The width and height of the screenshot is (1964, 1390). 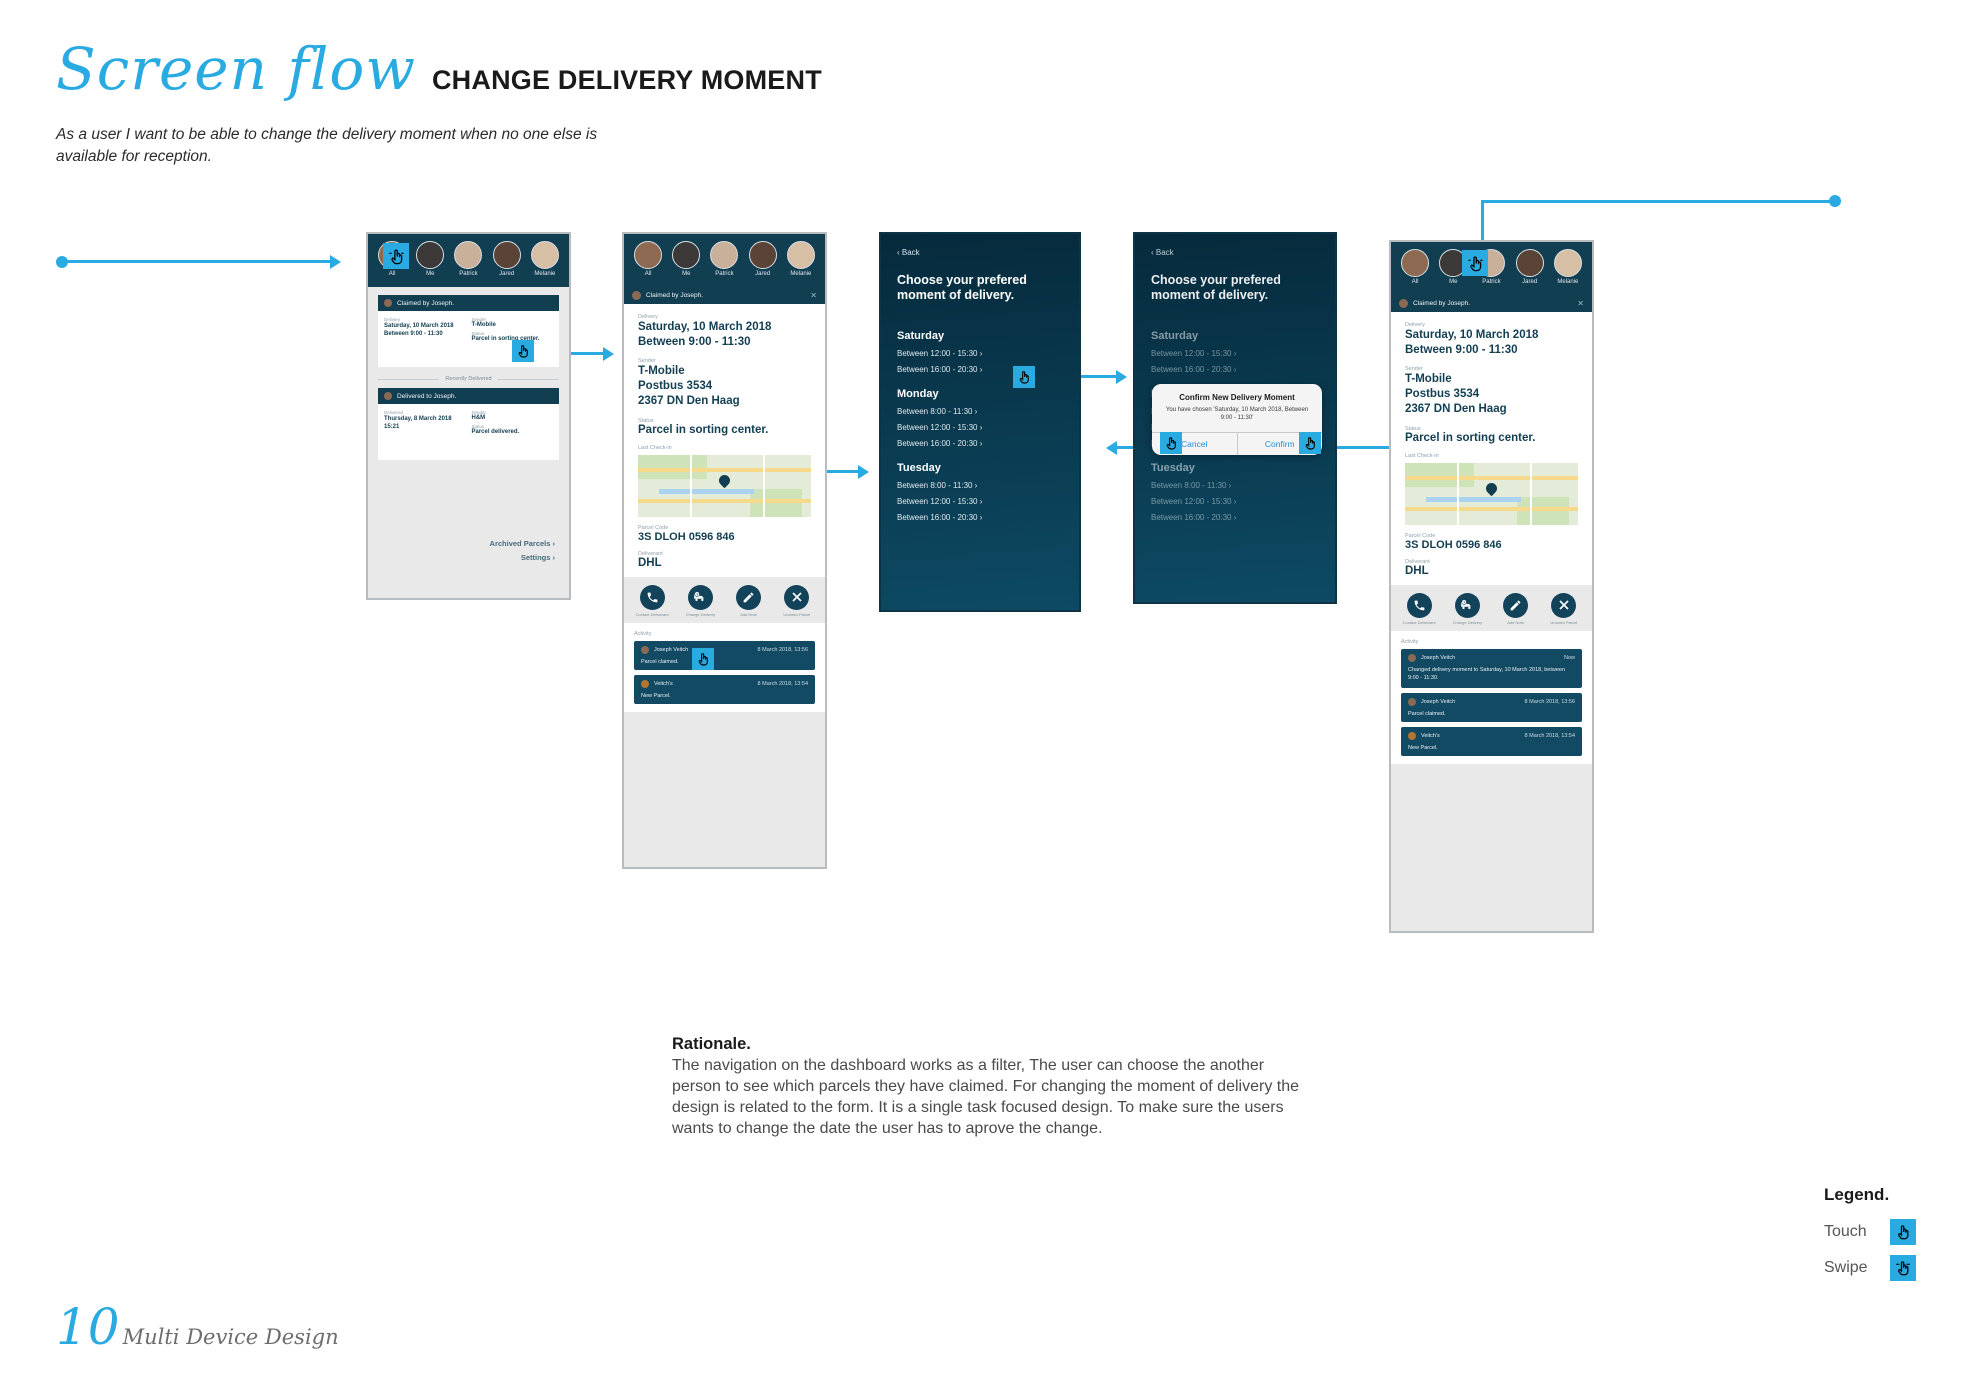 I want to click on pencil-icon, so click(x=749, y=597).